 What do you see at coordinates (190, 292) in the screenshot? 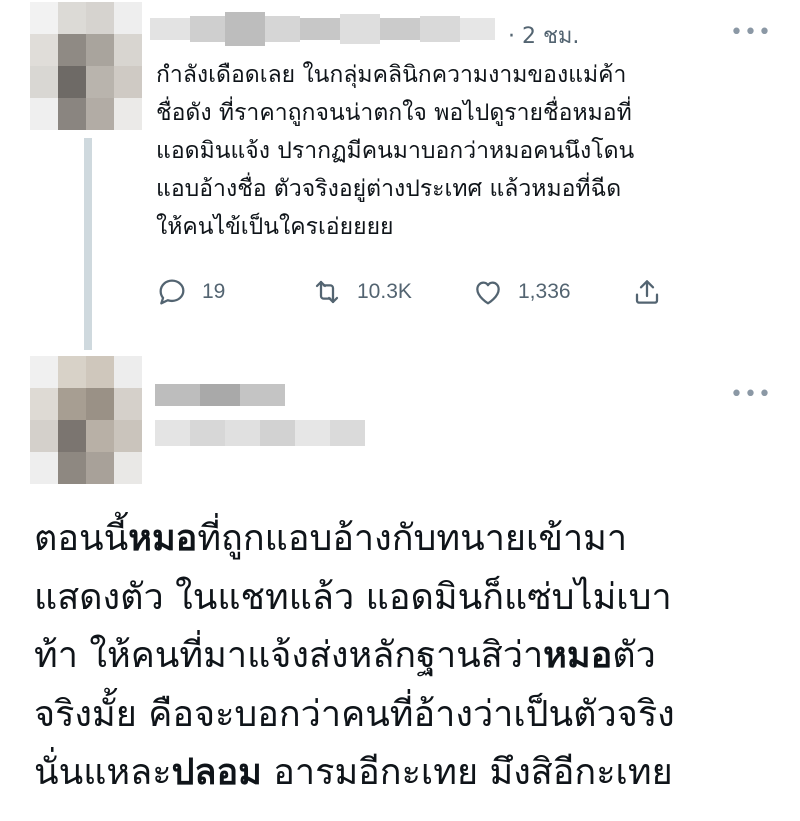
I see `reply-button: 19` at bounding box center [190, 292].